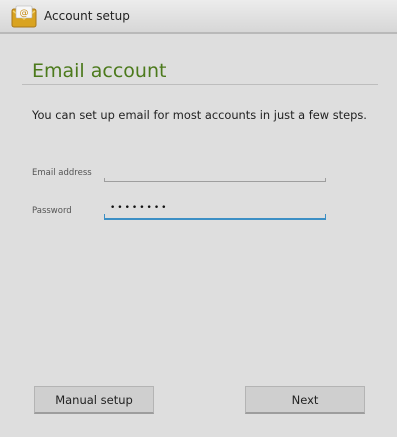 This screenshot has width=397, height=437. Describe the element at coordinates (94, 400) in the screenshot. I see `manual-setup-button: Manual setup` at that location.